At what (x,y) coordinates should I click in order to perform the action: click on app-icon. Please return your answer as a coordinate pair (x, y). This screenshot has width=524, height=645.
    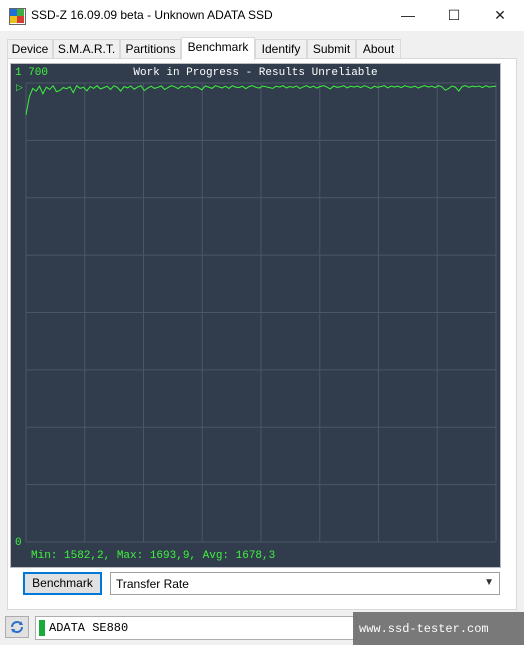
    Looking at the image, I should click on (17, 16).